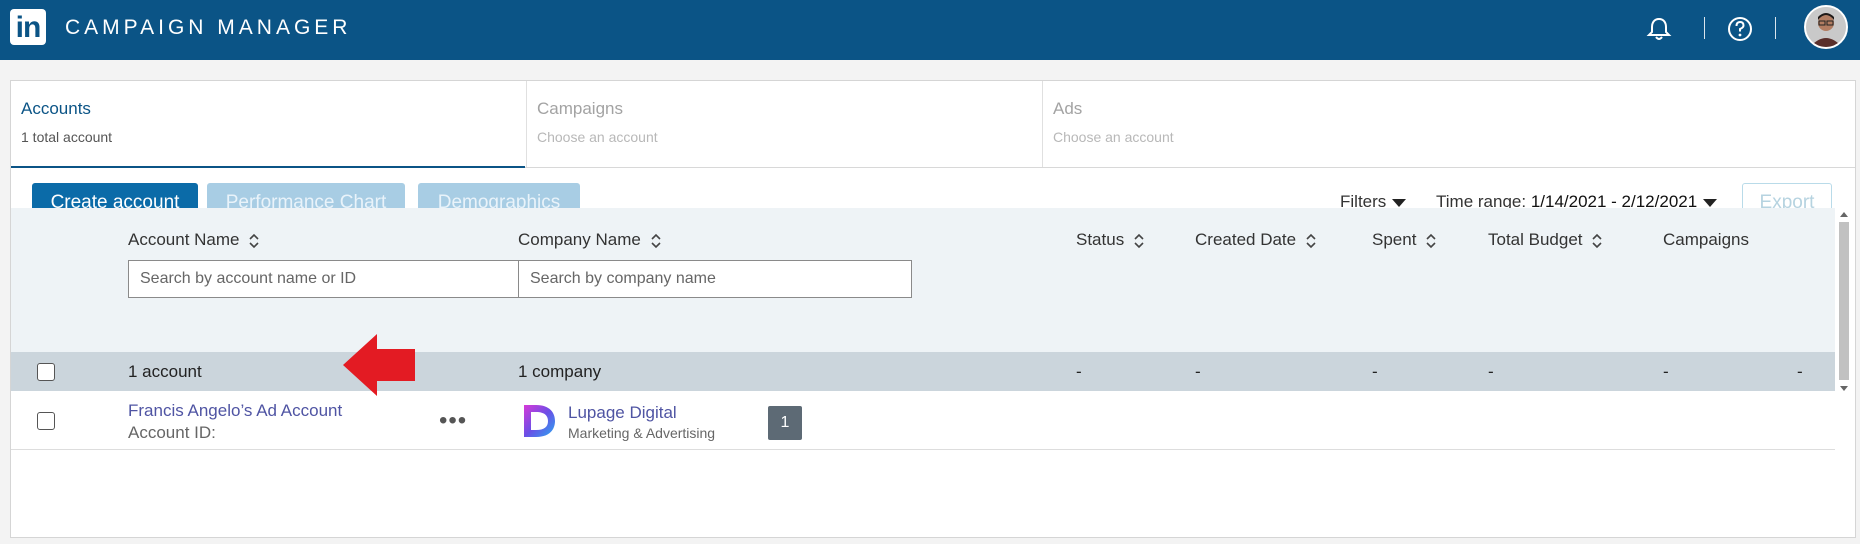 The image size is (1860, 544). I want to click on pagination-page-button: 1, so click(785, 423).